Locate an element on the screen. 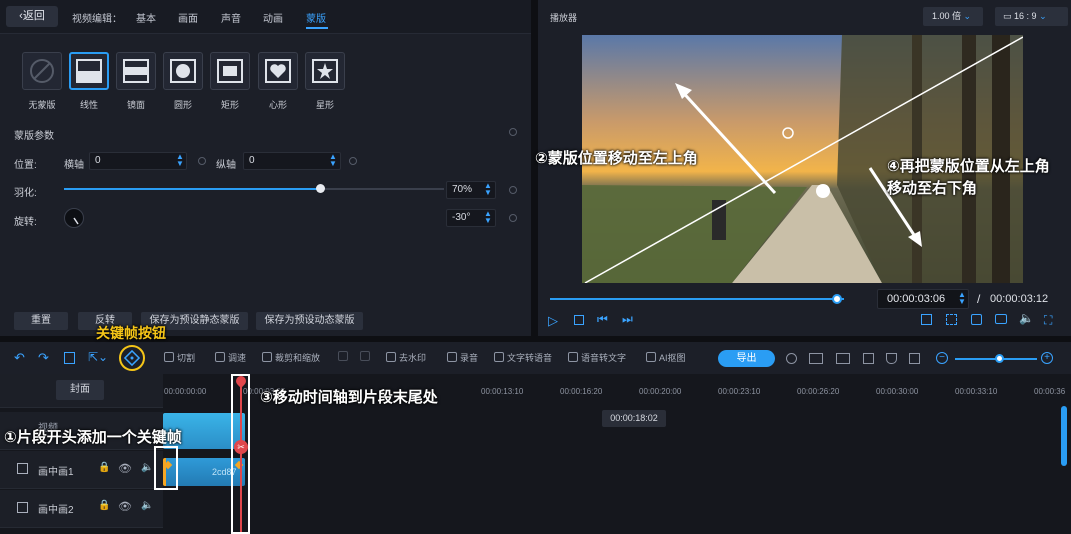  mask-star-label: 星形 is located at coordinates (324, 105).